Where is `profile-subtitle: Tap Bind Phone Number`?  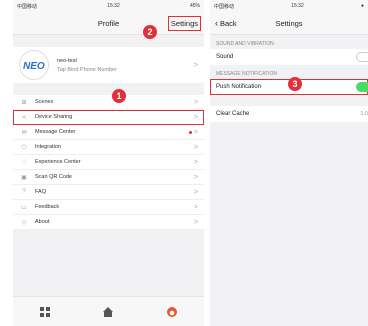 profile-subtitle: Tap Bind Phone Number is located at coordinates (87, 69).